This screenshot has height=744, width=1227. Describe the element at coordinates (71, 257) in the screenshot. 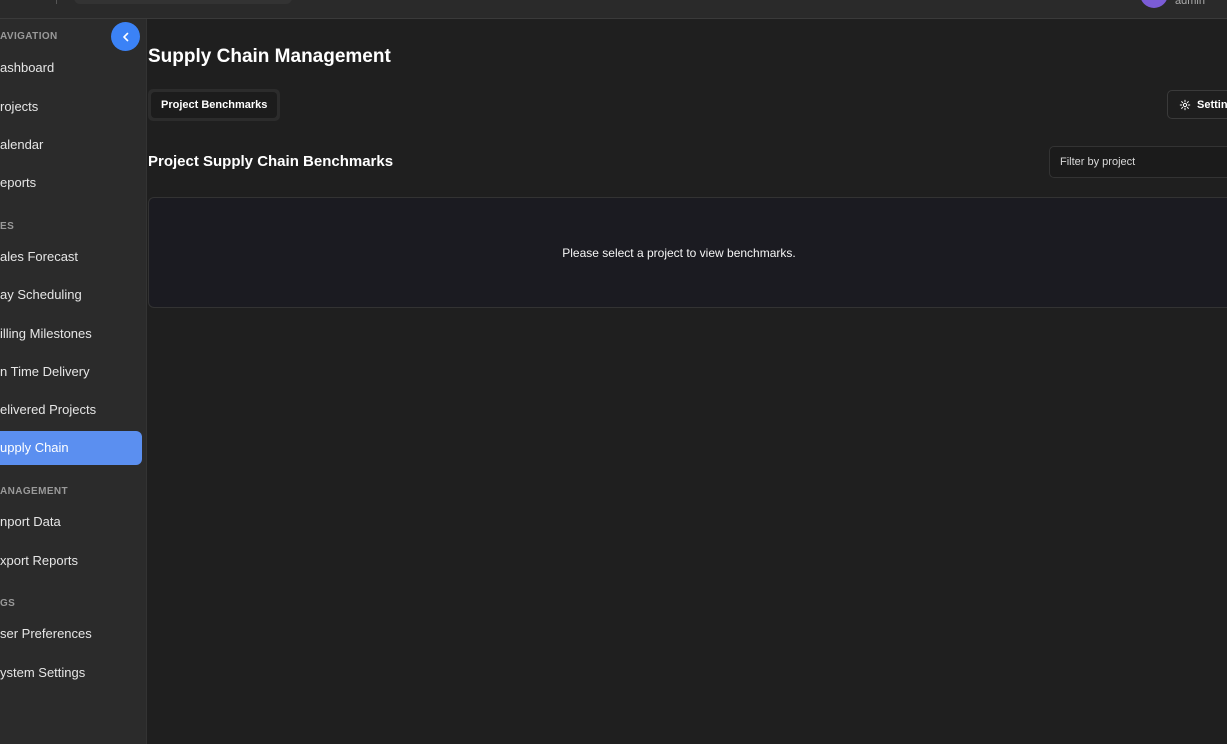

I see `sidebar-item-sales-forecast: ales Forecast` at that location.